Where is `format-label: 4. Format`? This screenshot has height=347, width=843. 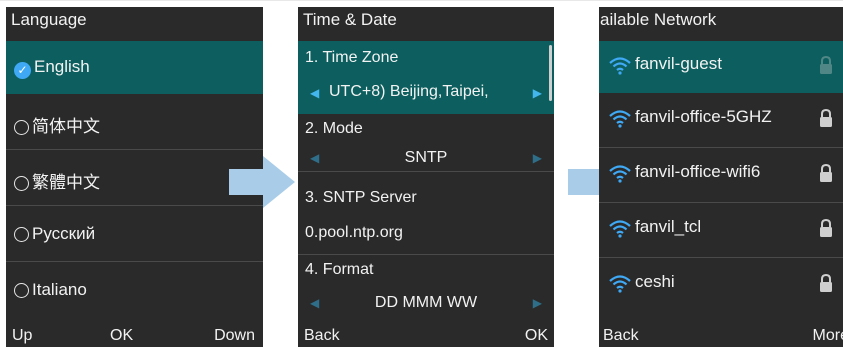 format-label: 4. Format is located at coordinates (339, 269).